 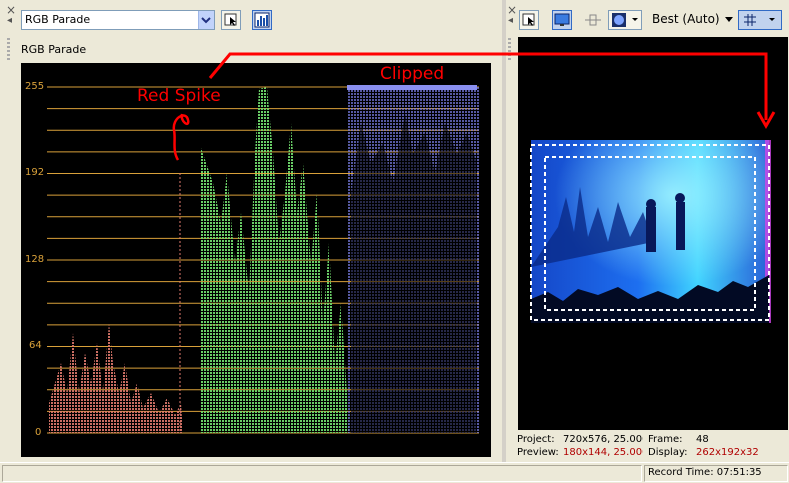 I want to click on red-spike-annotation: Red Spike, so click(x=179, y=96).